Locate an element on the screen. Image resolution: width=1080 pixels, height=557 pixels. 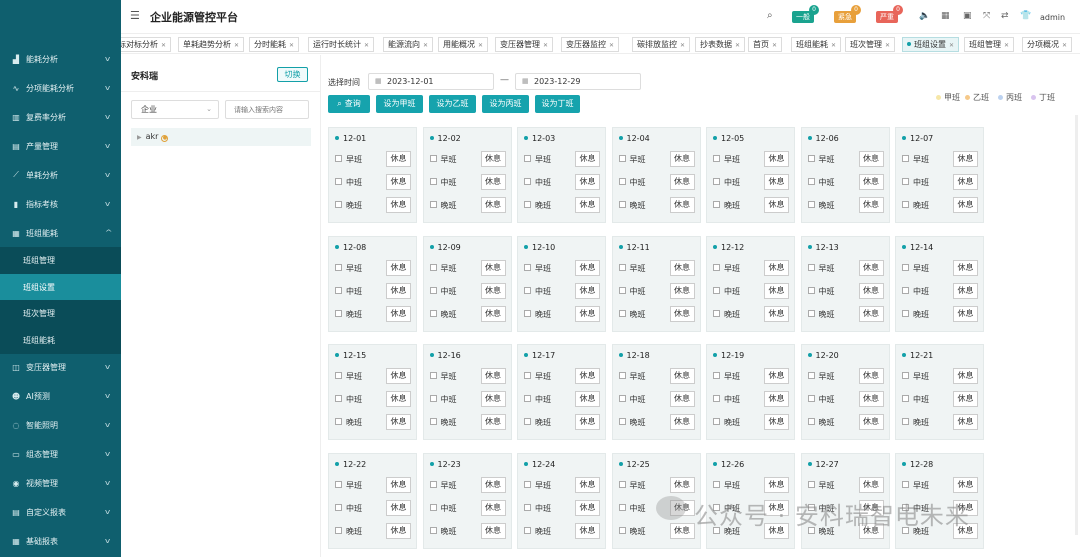
sidebar-subitem: 班组设置 is located at coordinates (60, 287).